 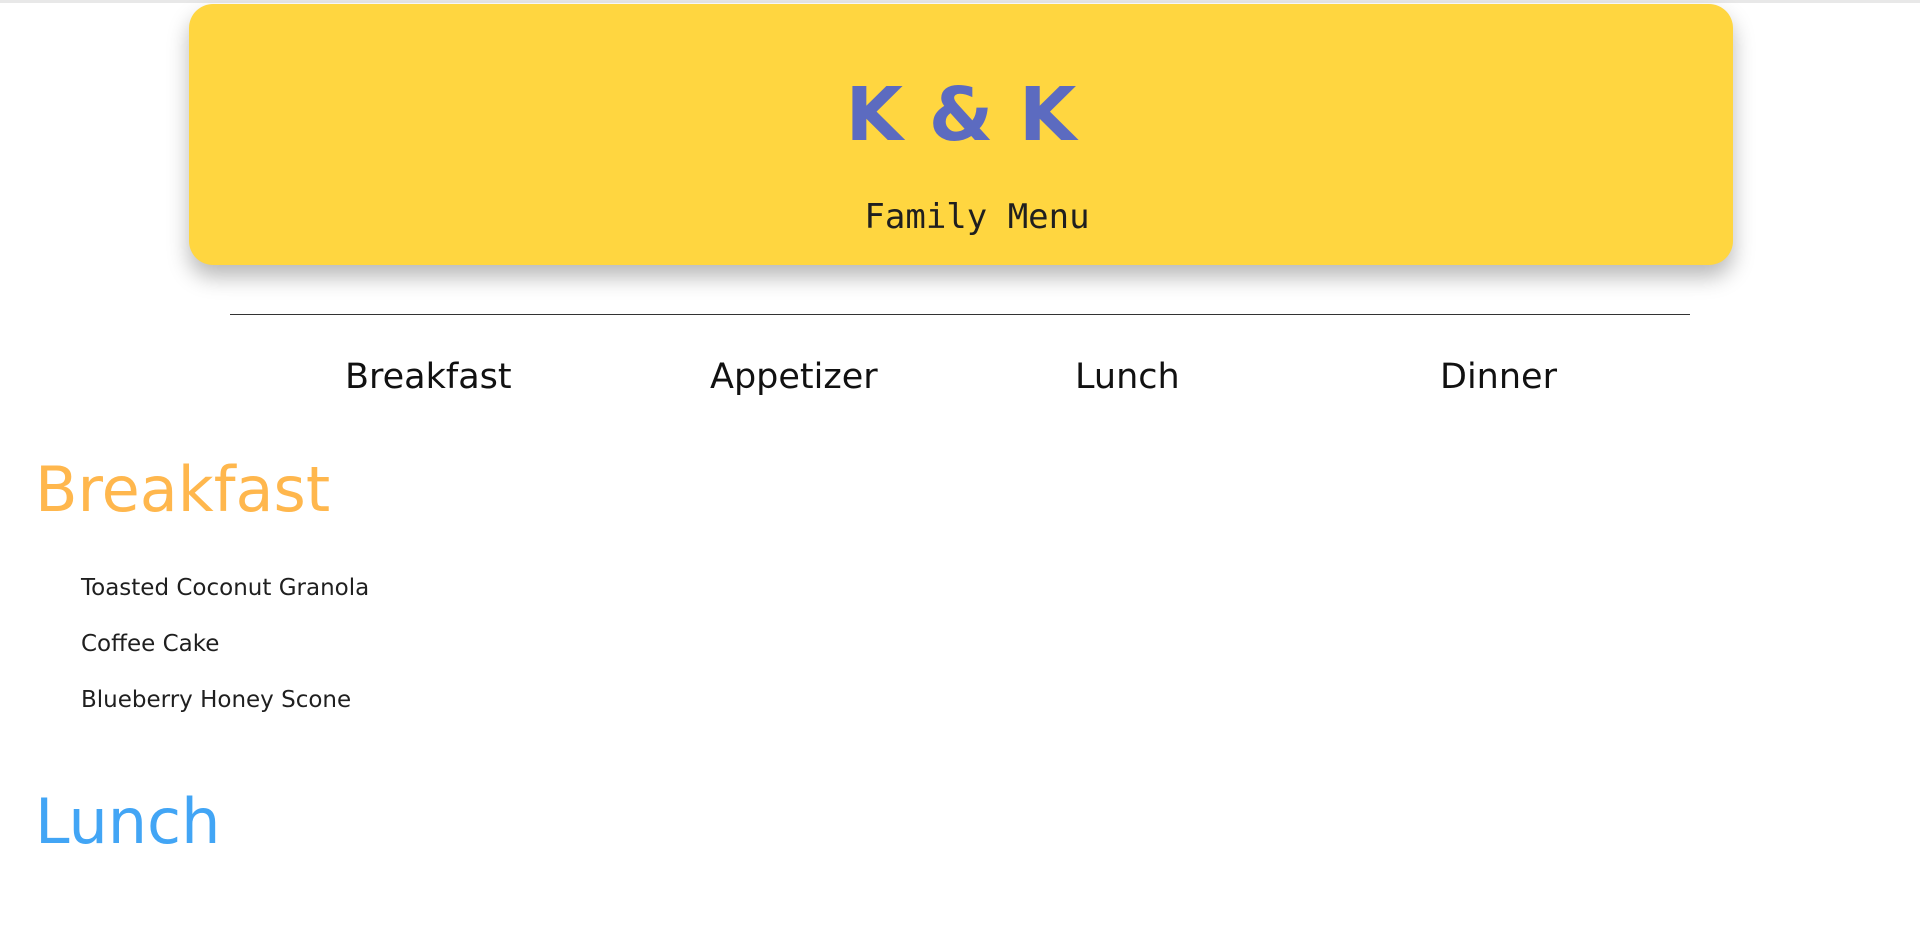 What do you see at coordinates (1127, 377) in the screenshot?
I see `nav-item-lunch: Lunch` at bounding box center [1127, 377].